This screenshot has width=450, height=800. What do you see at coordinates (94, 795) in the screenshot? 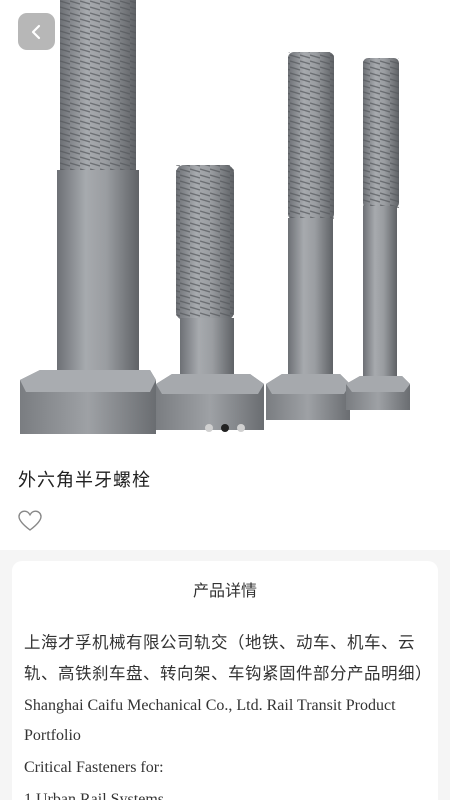
I see `detail-en-line: 1.Urban Rail Systems` at bounding box center [94, 795].